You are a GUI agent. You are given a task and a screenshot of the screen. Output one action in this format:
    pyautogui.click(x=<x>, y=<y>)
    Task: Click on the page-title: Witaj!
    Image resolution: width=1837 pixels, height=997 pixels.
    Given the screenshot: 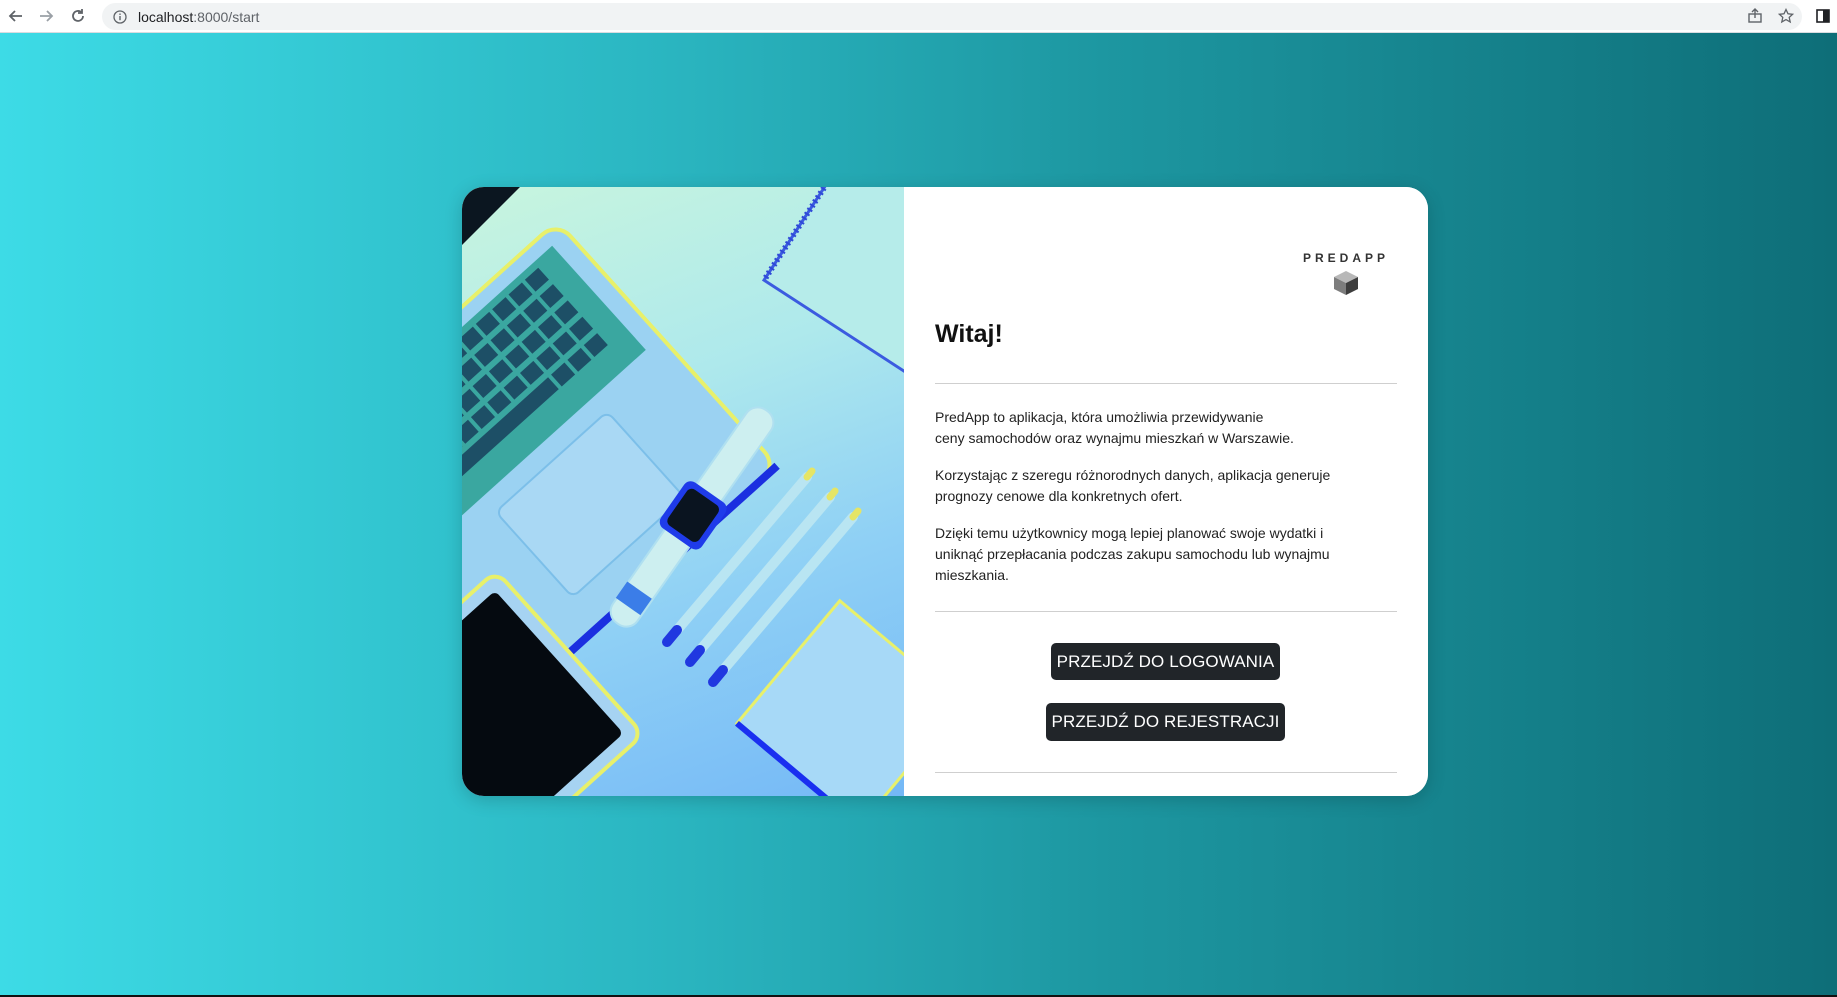 What is the action you would take?
    pyautogui.click(x=969, y=334)
    